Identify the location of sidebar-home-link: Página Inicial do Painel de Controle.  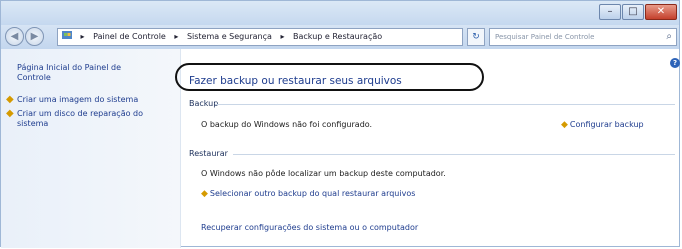
(87, 73).